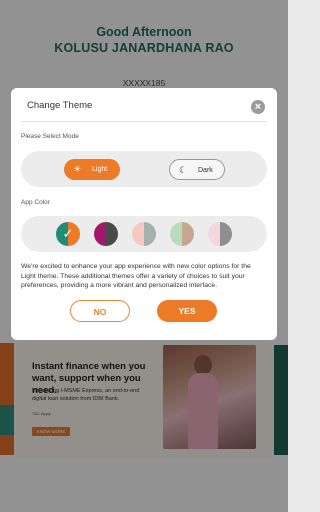  I want to click on light-mode-button: ☀ Light, so click(92, 169).